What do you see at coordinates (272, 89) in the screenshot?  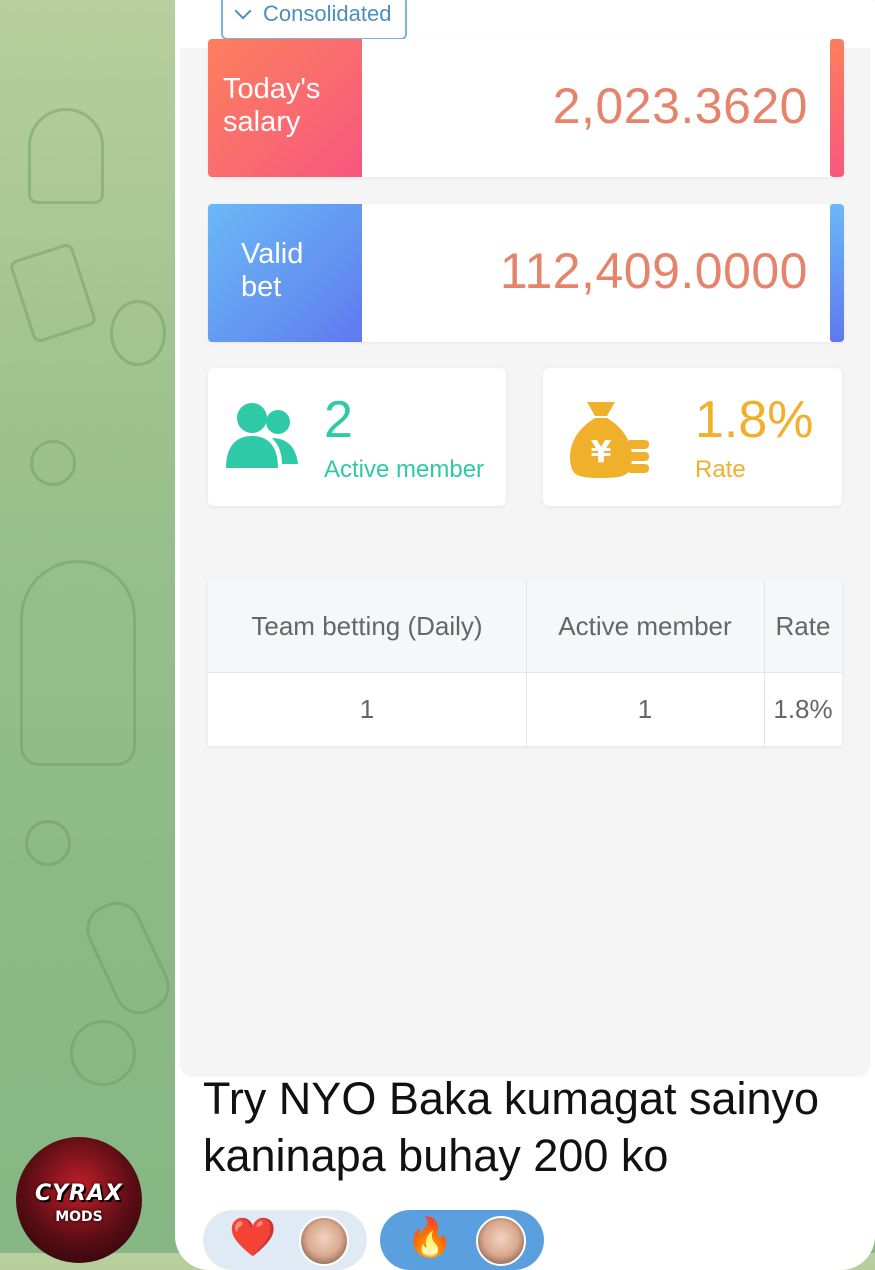 I see `salary-label-line1: Today's` at bounding box center [272, 89].